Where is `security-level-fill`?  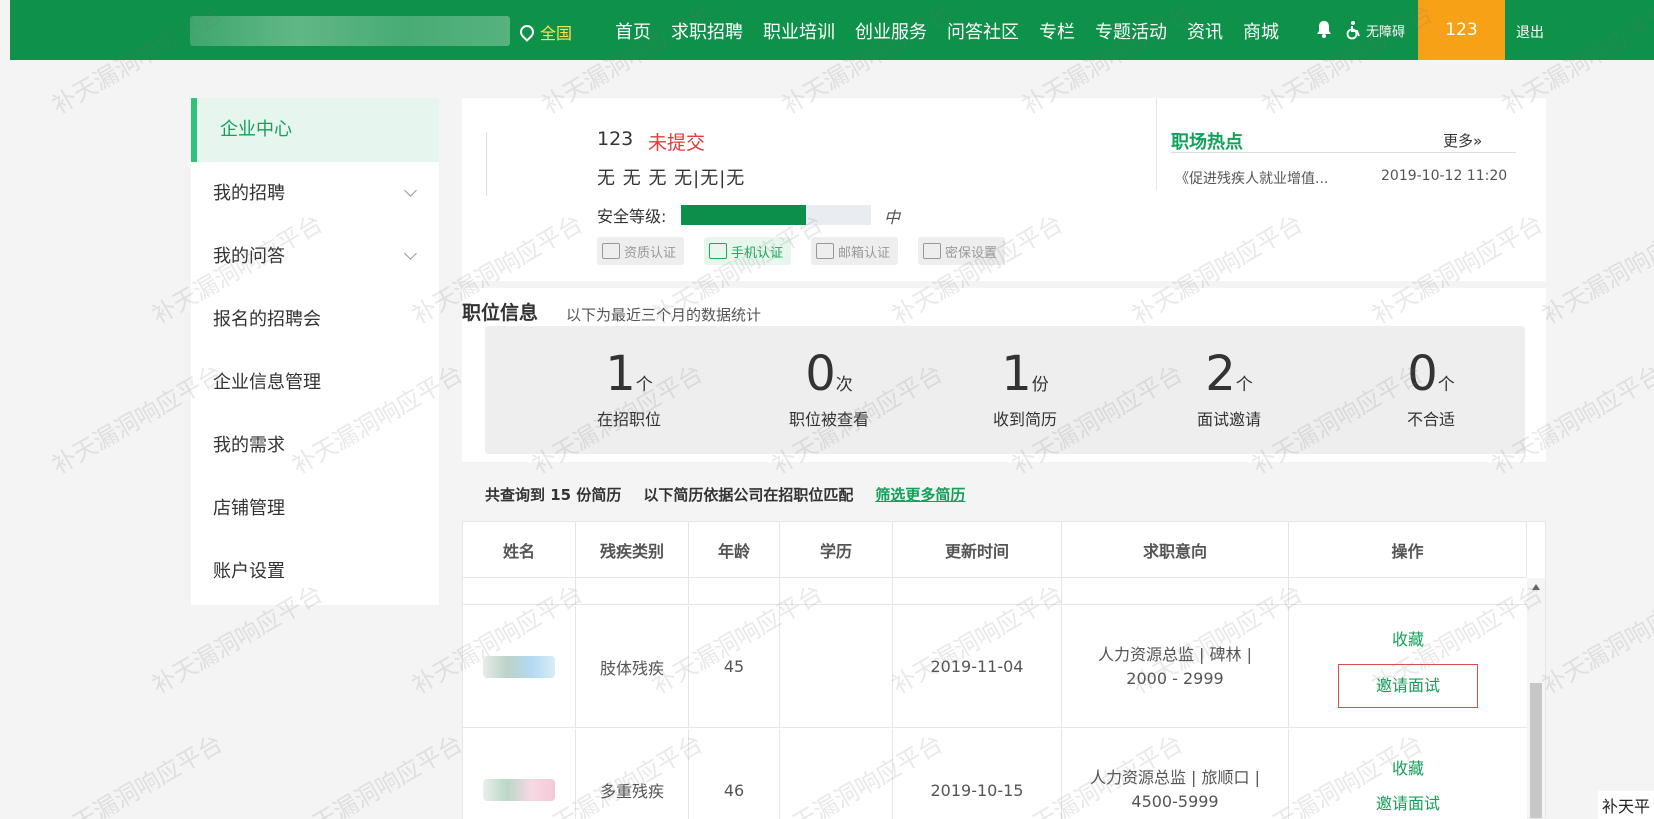 security-level-fill is located at coordinates (744, 215).